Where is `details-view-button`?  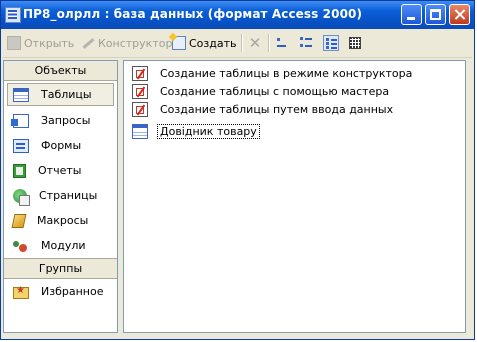
details-view-button is located at coordinates (355, 43).